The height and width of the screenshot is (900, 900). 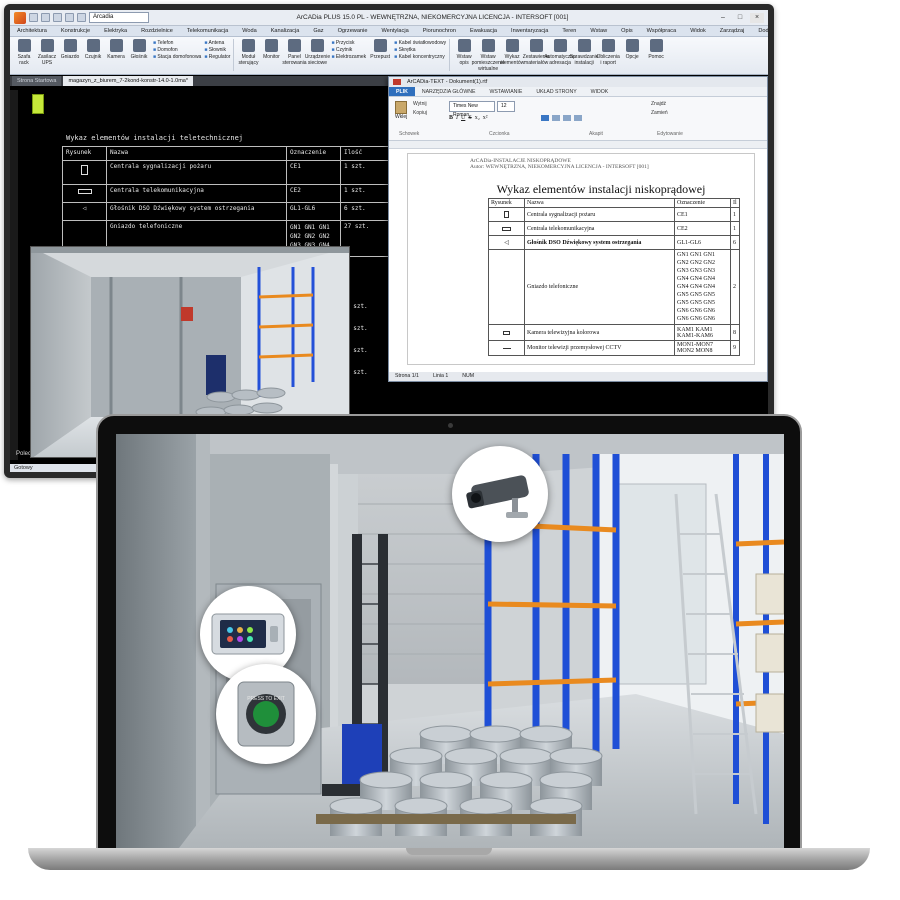 I want to click on ribbon-tab: Woda, so click(x=249, y=31).